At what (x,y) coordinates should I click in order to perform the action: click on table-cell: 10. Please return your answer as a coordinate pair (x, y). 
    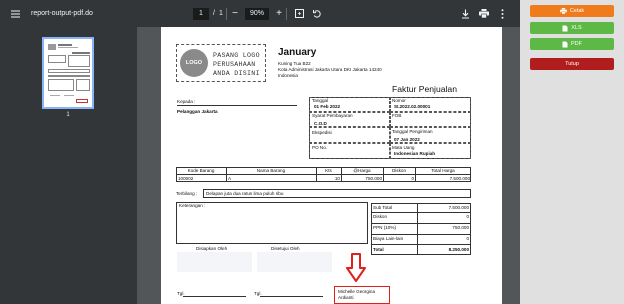
    Looking at the image, I should click on (337, 178).